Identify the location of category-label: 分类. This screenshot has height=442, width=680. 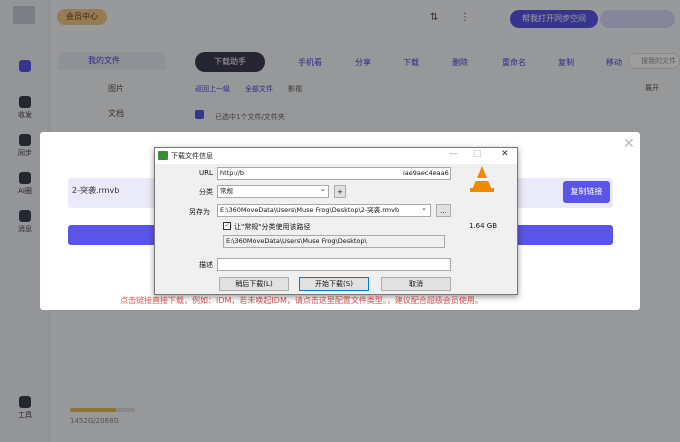
(206, 192).